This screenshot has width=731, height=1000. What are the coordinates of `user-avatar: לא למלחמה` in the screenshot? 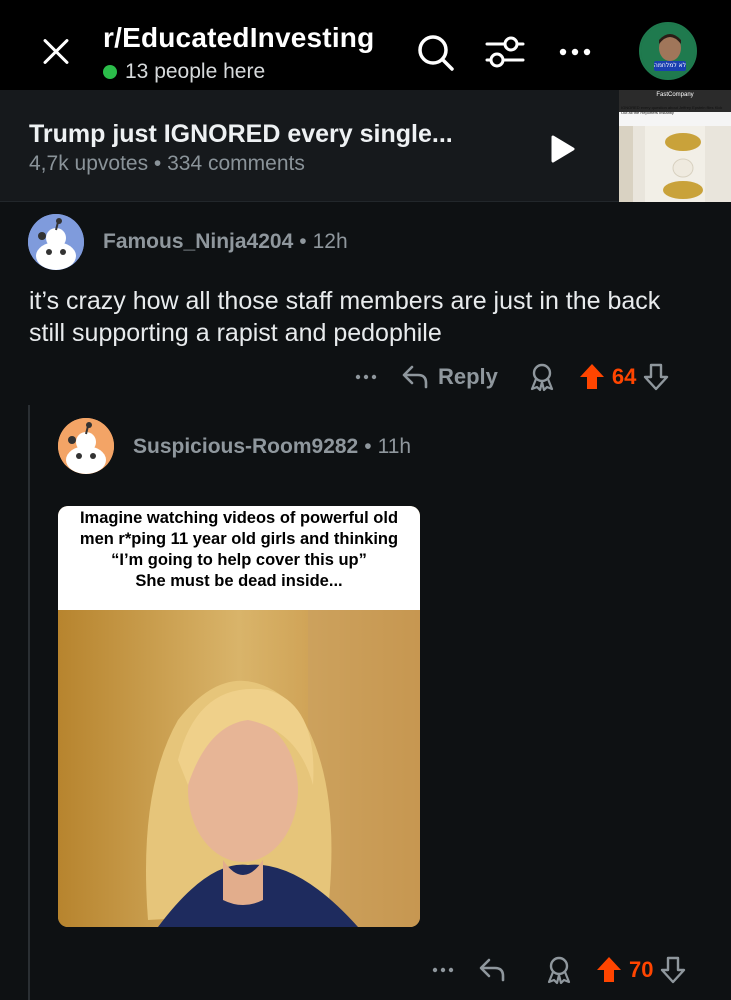 It's located at (668, 51).